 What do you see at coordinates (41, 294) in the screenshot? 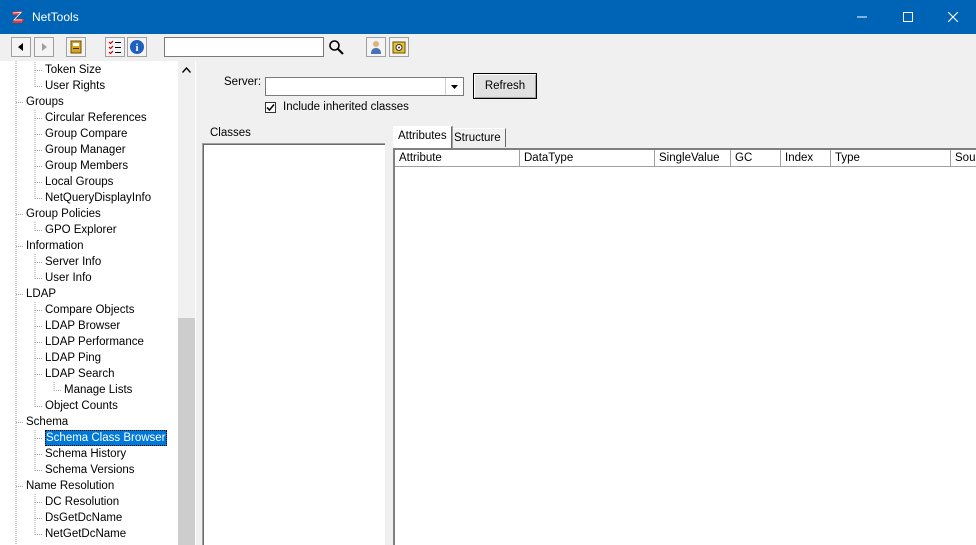
I see `tree-item: LDAP` at bounding box center [41, 294].